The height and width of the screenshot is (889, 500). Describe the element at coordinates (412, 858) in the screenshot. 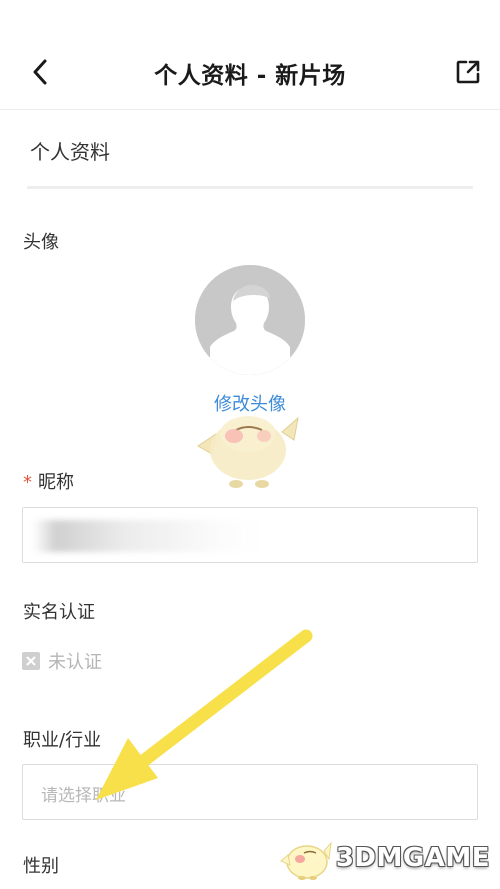

I see `watermark-text: 3DMGAME` at that location.